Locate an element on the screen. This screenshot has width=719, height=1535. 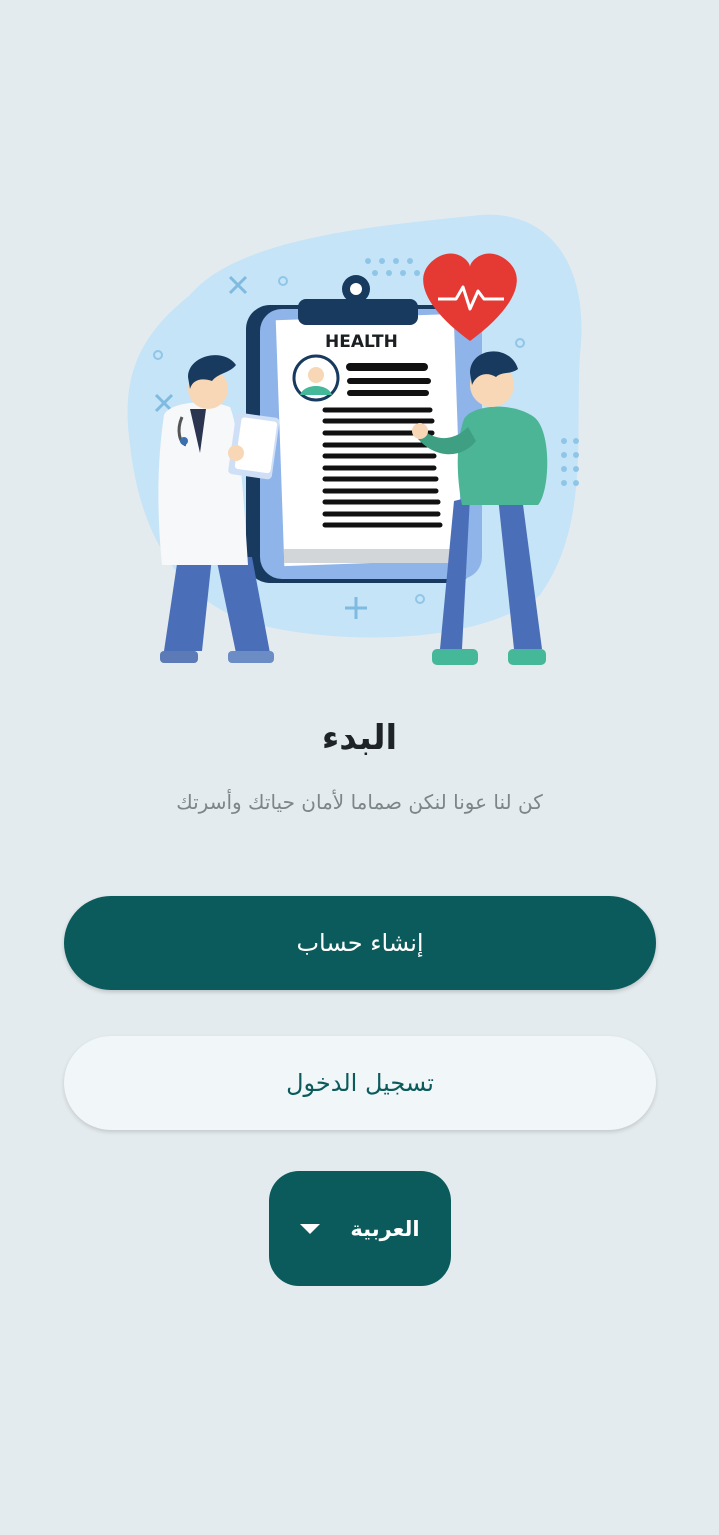
language-selected-value: العربية is located at coordinates (385, 1228).